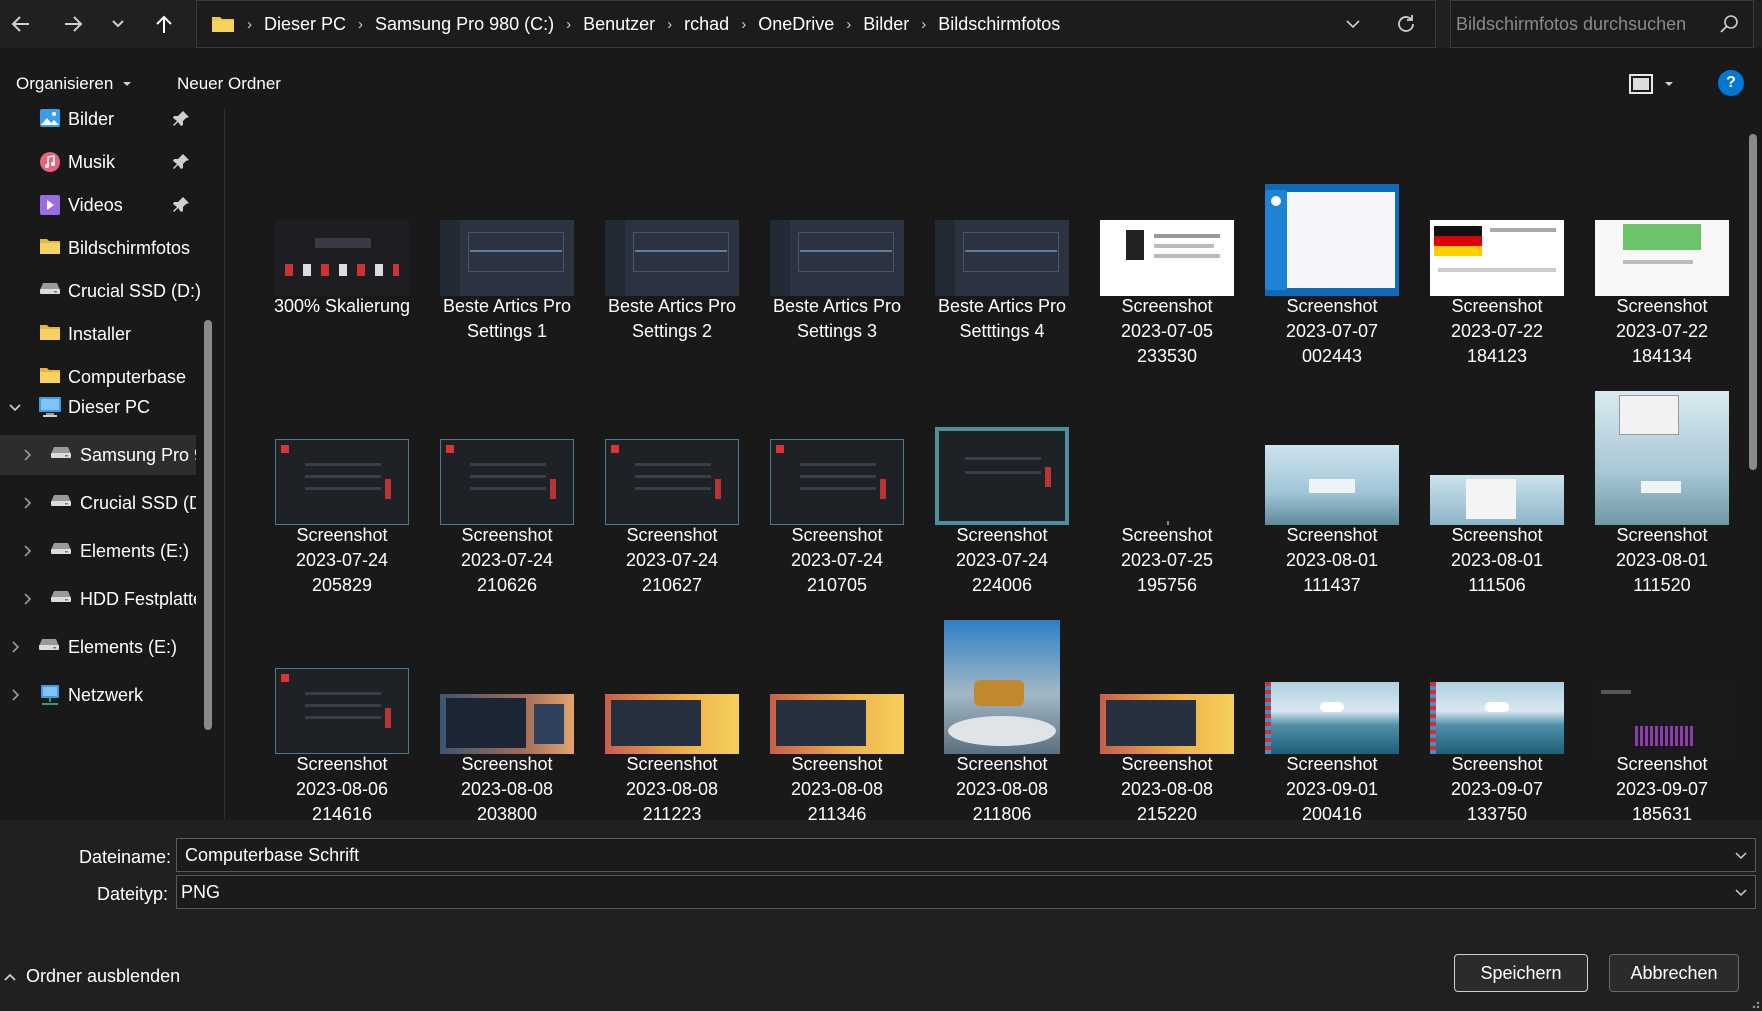 This screenshot has width=1762, height=1011. What do you see at coordinates (706, 24) in the screenshot?
I see `breadcrumb-item: rchad` at bounding box center [706, 24].